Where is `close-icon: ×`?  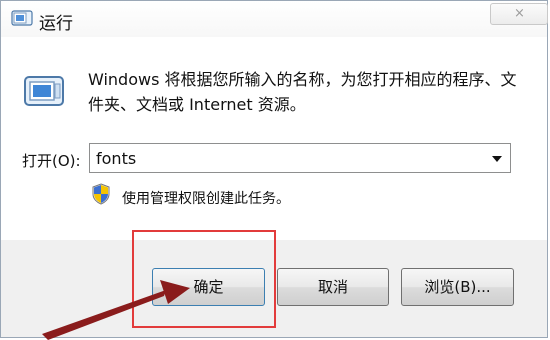 close-icon: × is located at coordinates (519, 13).